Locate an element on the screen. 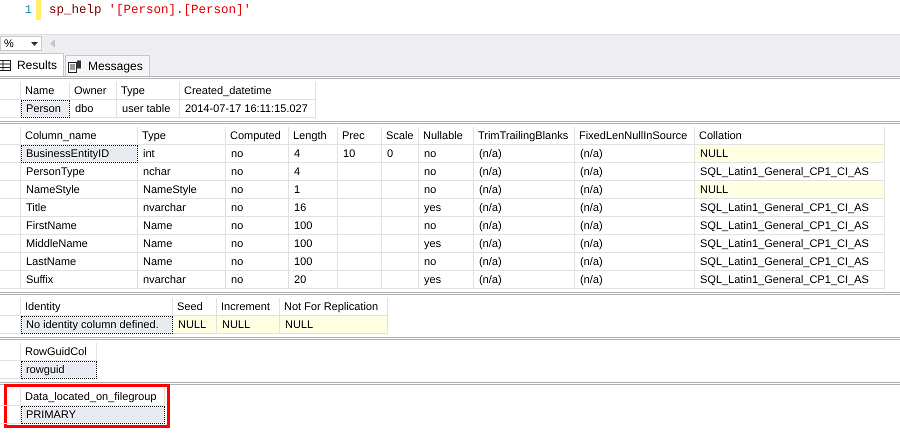 Image resolution: width=900 pixels, height=438 pixels. line-number: 1 is located at coordinates (28, 9).